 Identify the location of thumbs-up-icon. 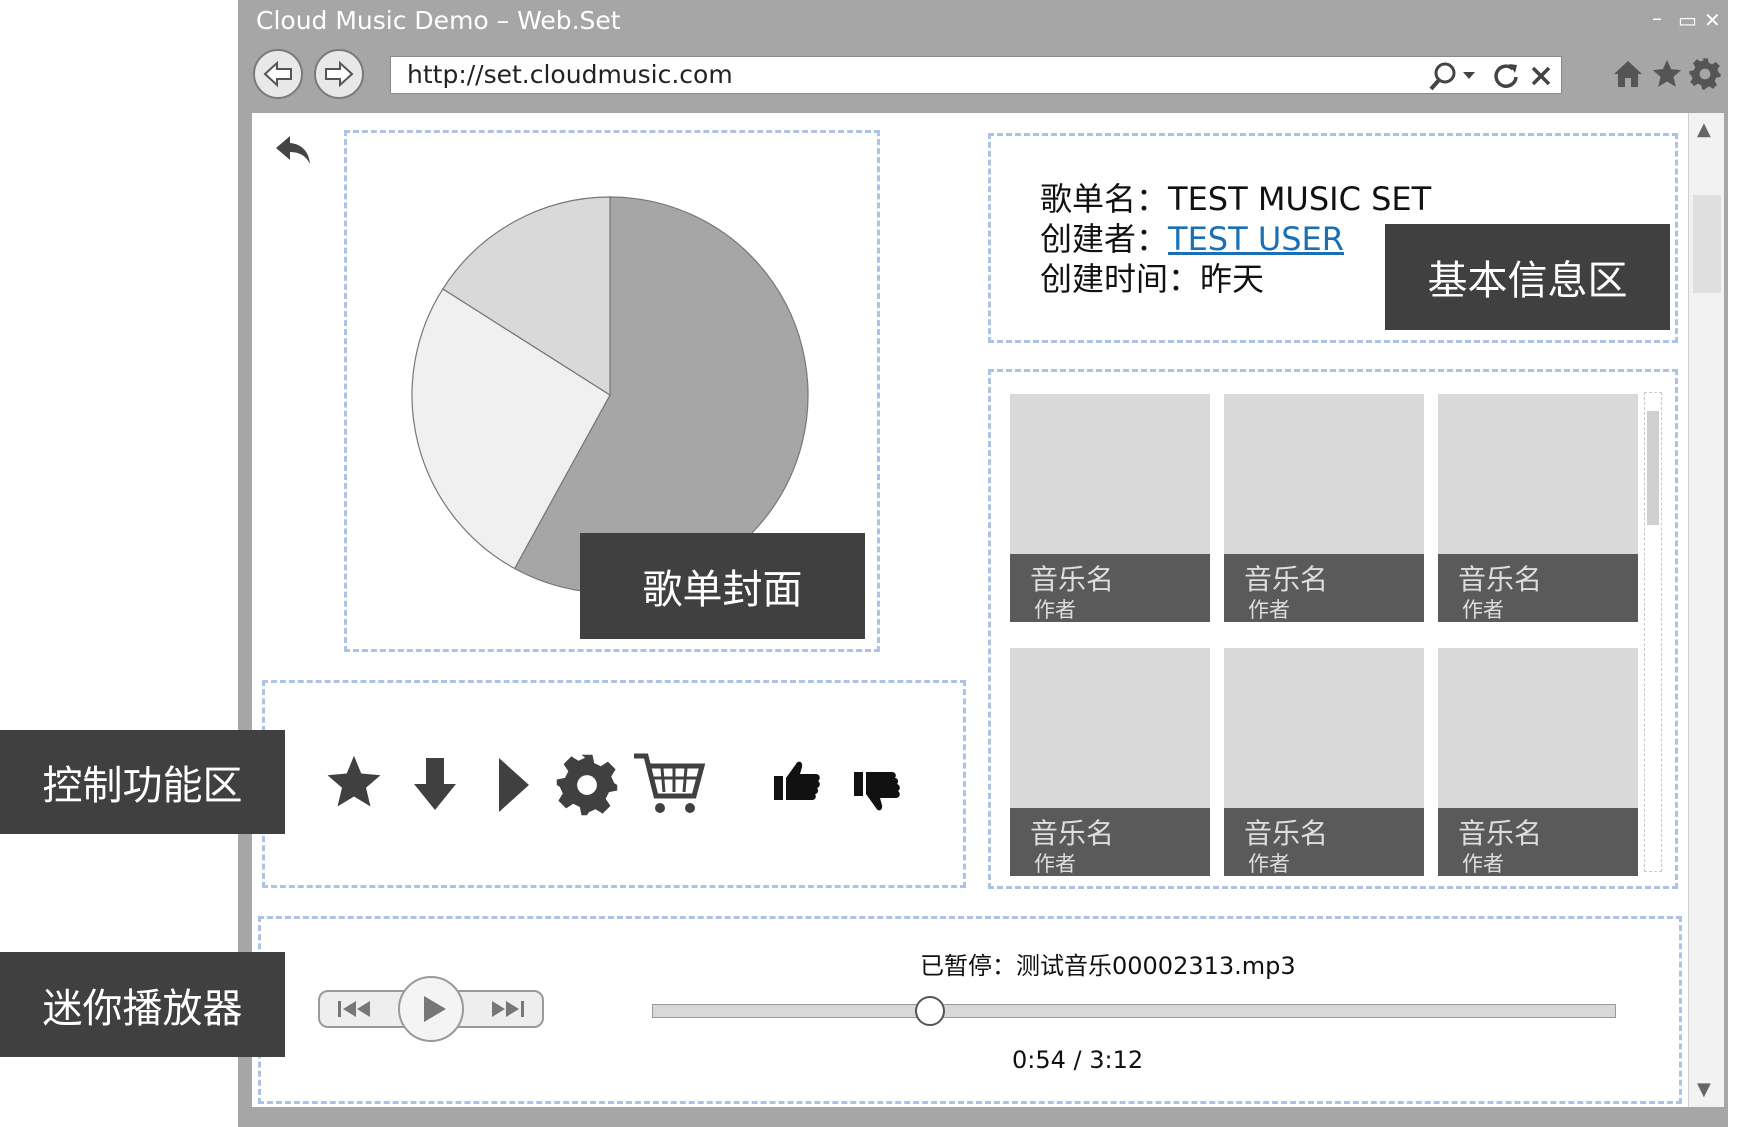
(797, 781).